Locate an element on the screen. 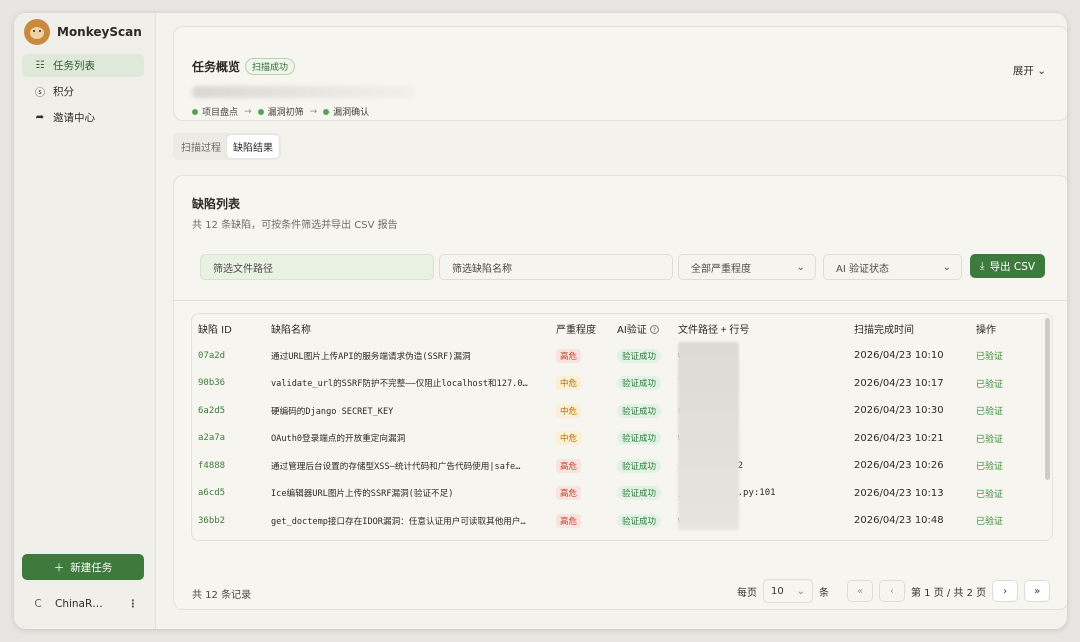 The width and height of the screenshot is (1080, 642). defect-id-link: f4888 is located at coordinates (211, 466).